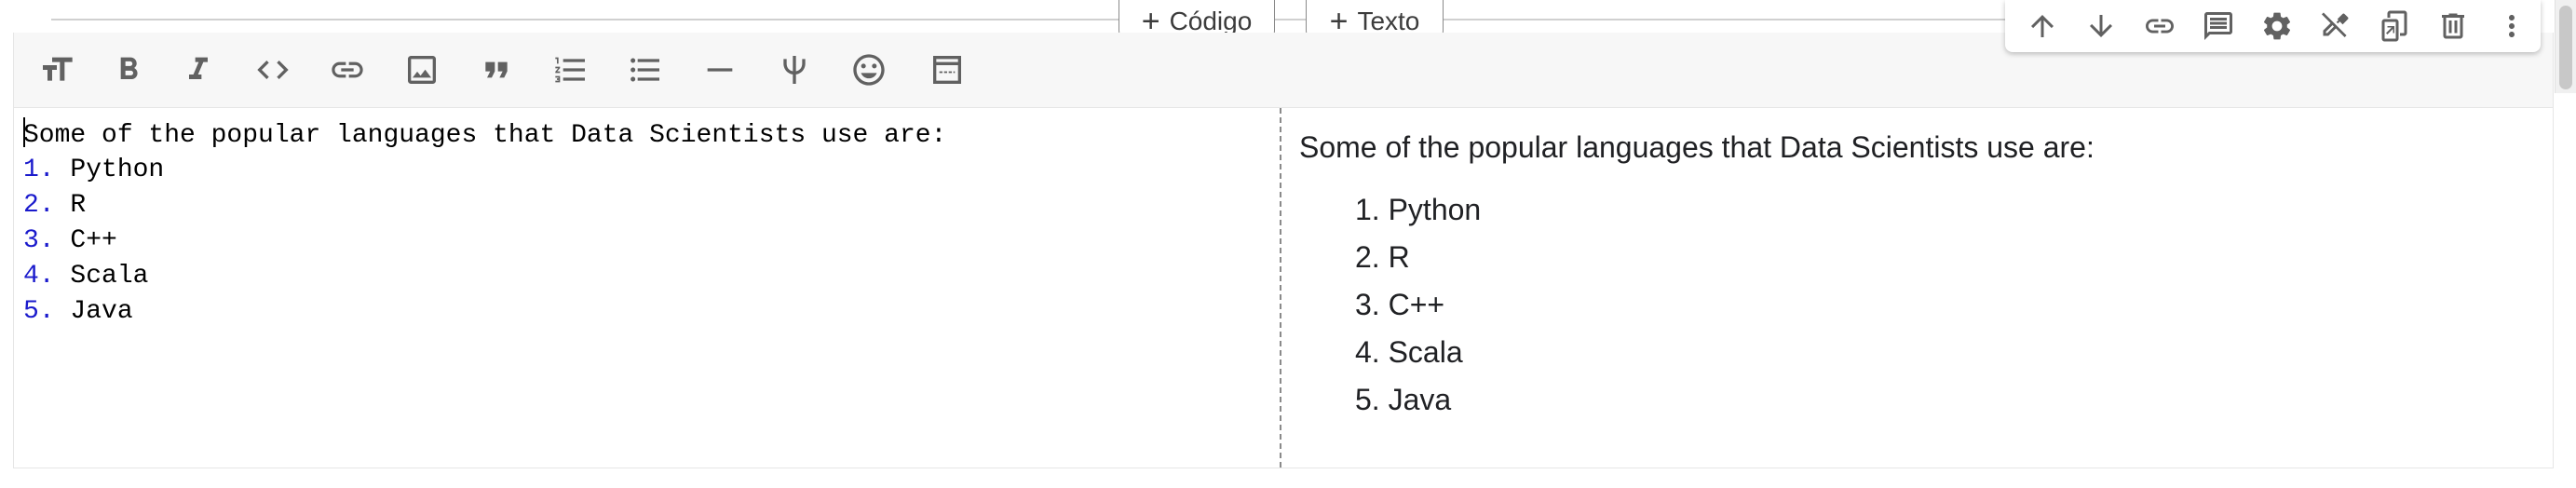 The image size is (2576, 488). Describe the element at coordinates (1382, 257) in the screenshot. I see `preview-list-item: 2. R` at that location.